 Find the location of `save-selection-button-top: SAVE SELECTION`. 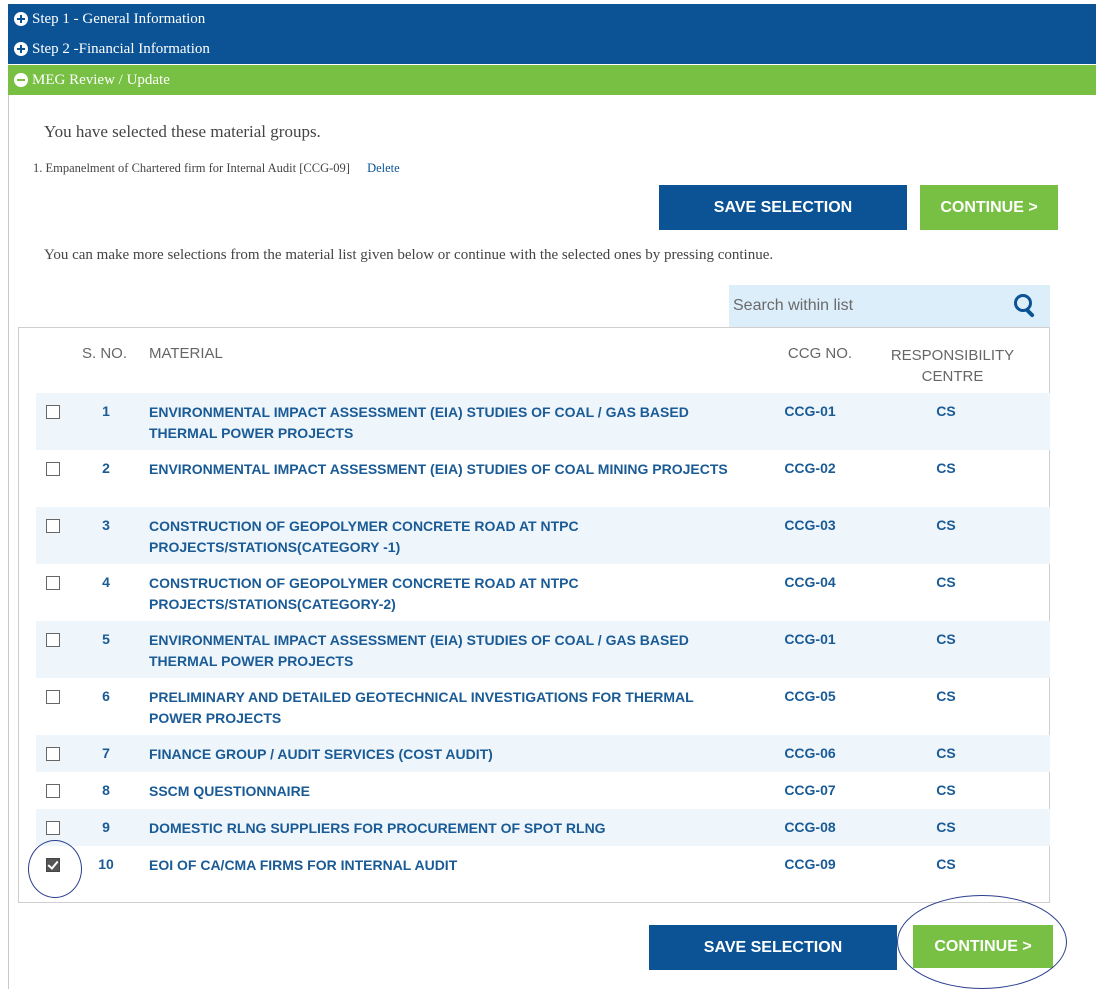

save-selection-button-top: SAVE SELECTION is located at coordinates (783, 207).